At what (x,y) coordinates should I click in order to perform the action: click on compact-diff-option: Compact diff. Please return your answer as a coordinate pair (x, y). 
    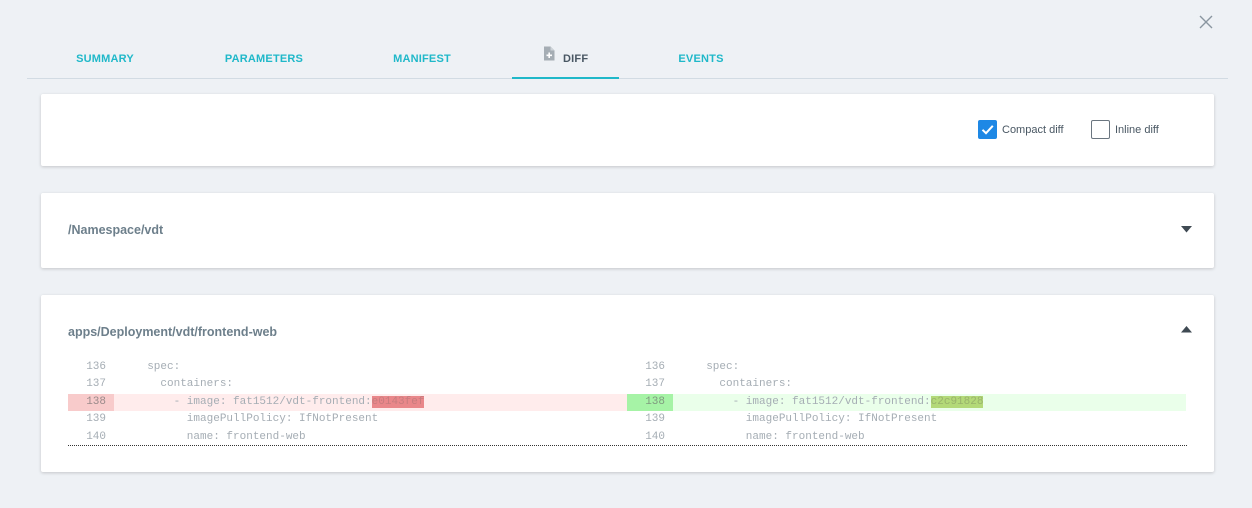
    Looking at the image, I should click on (1021, 129).